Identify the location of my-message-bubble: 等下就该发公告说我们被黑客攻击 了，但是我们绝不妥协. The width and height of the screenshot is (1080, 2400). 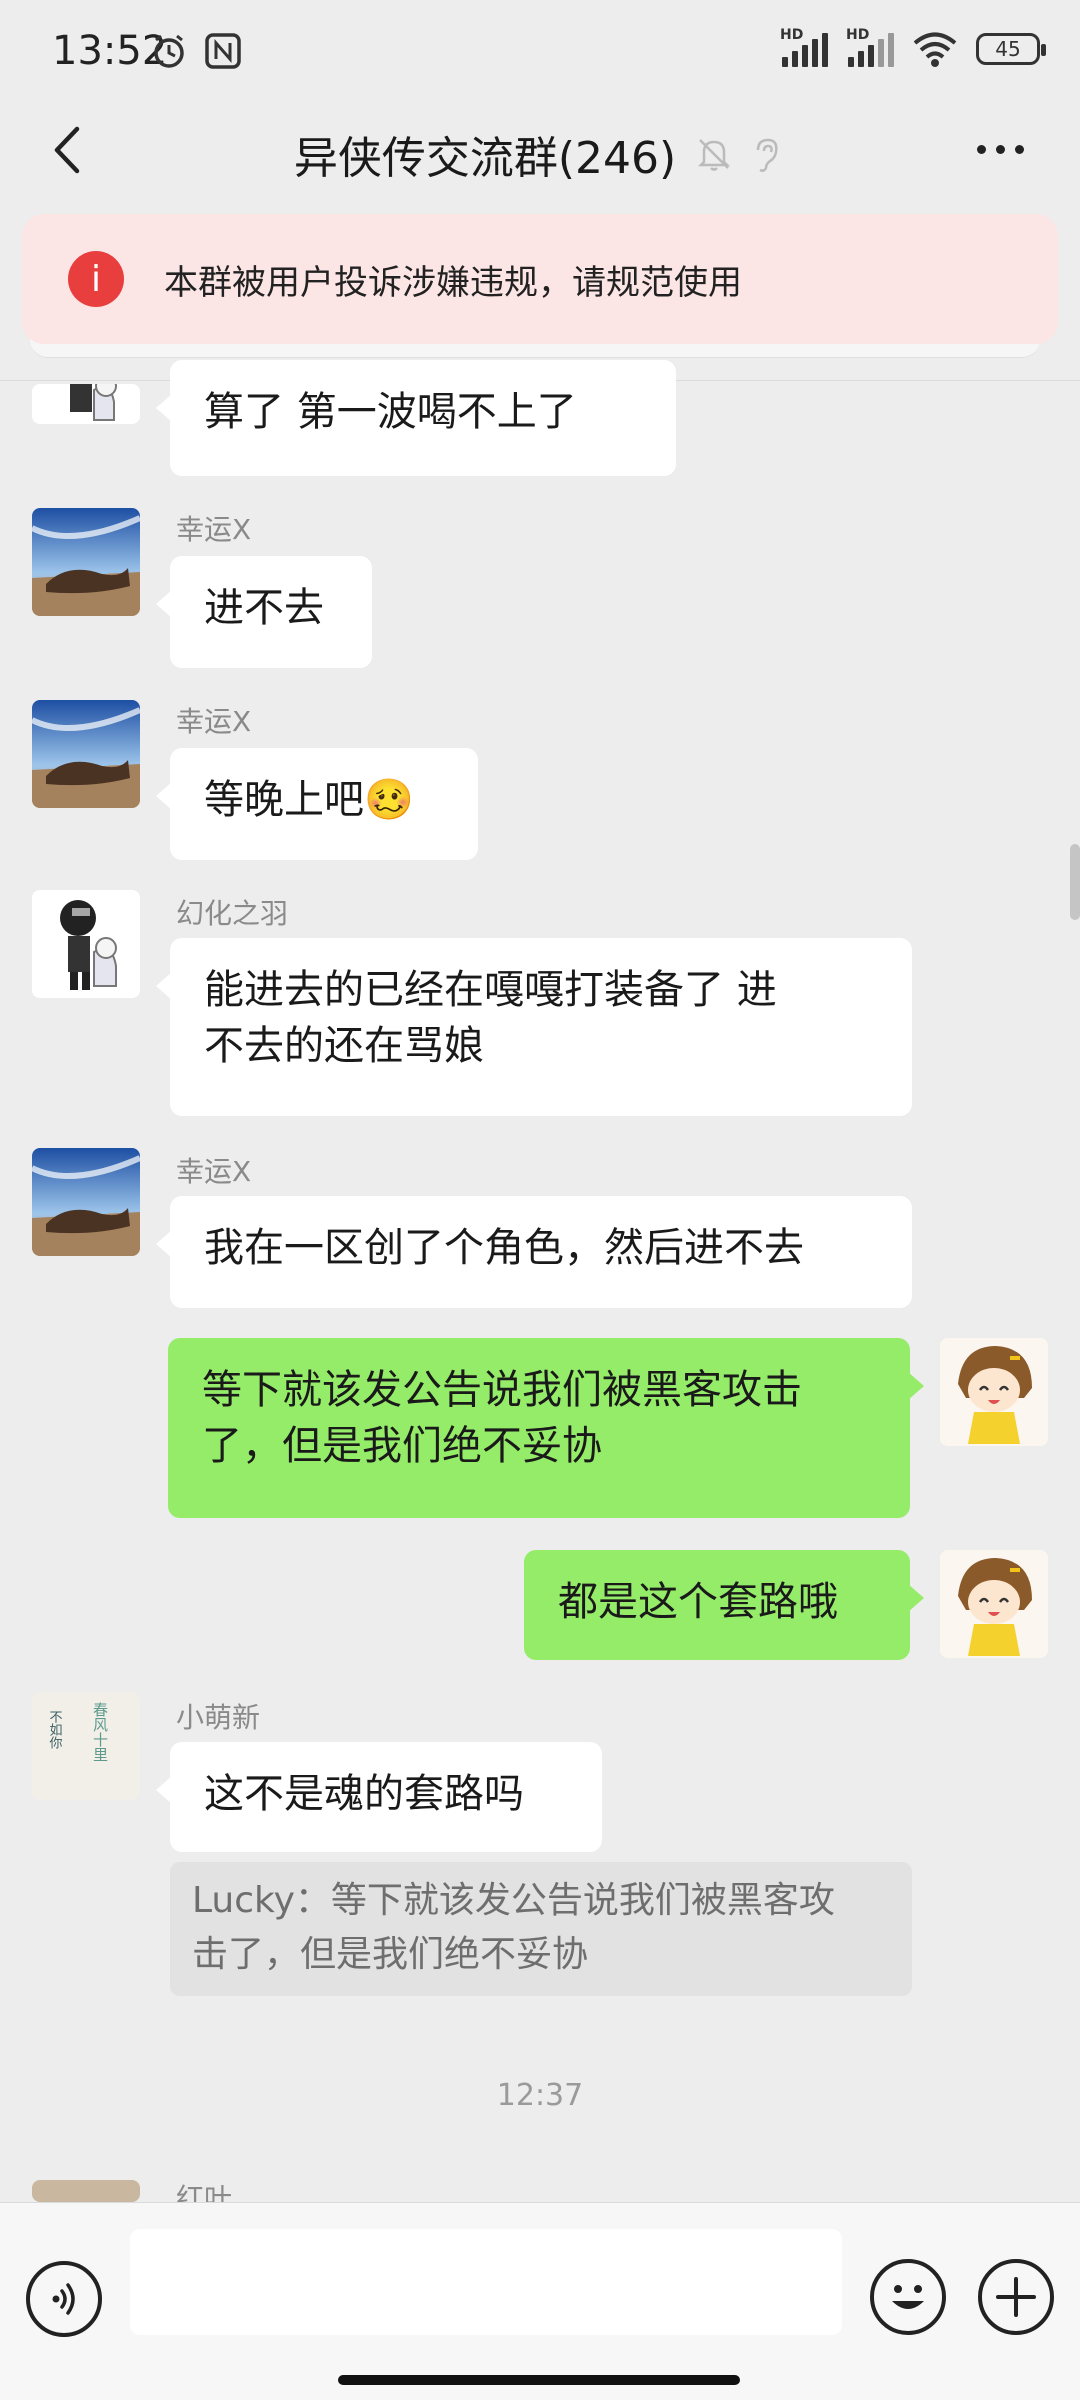
(546, 1428).